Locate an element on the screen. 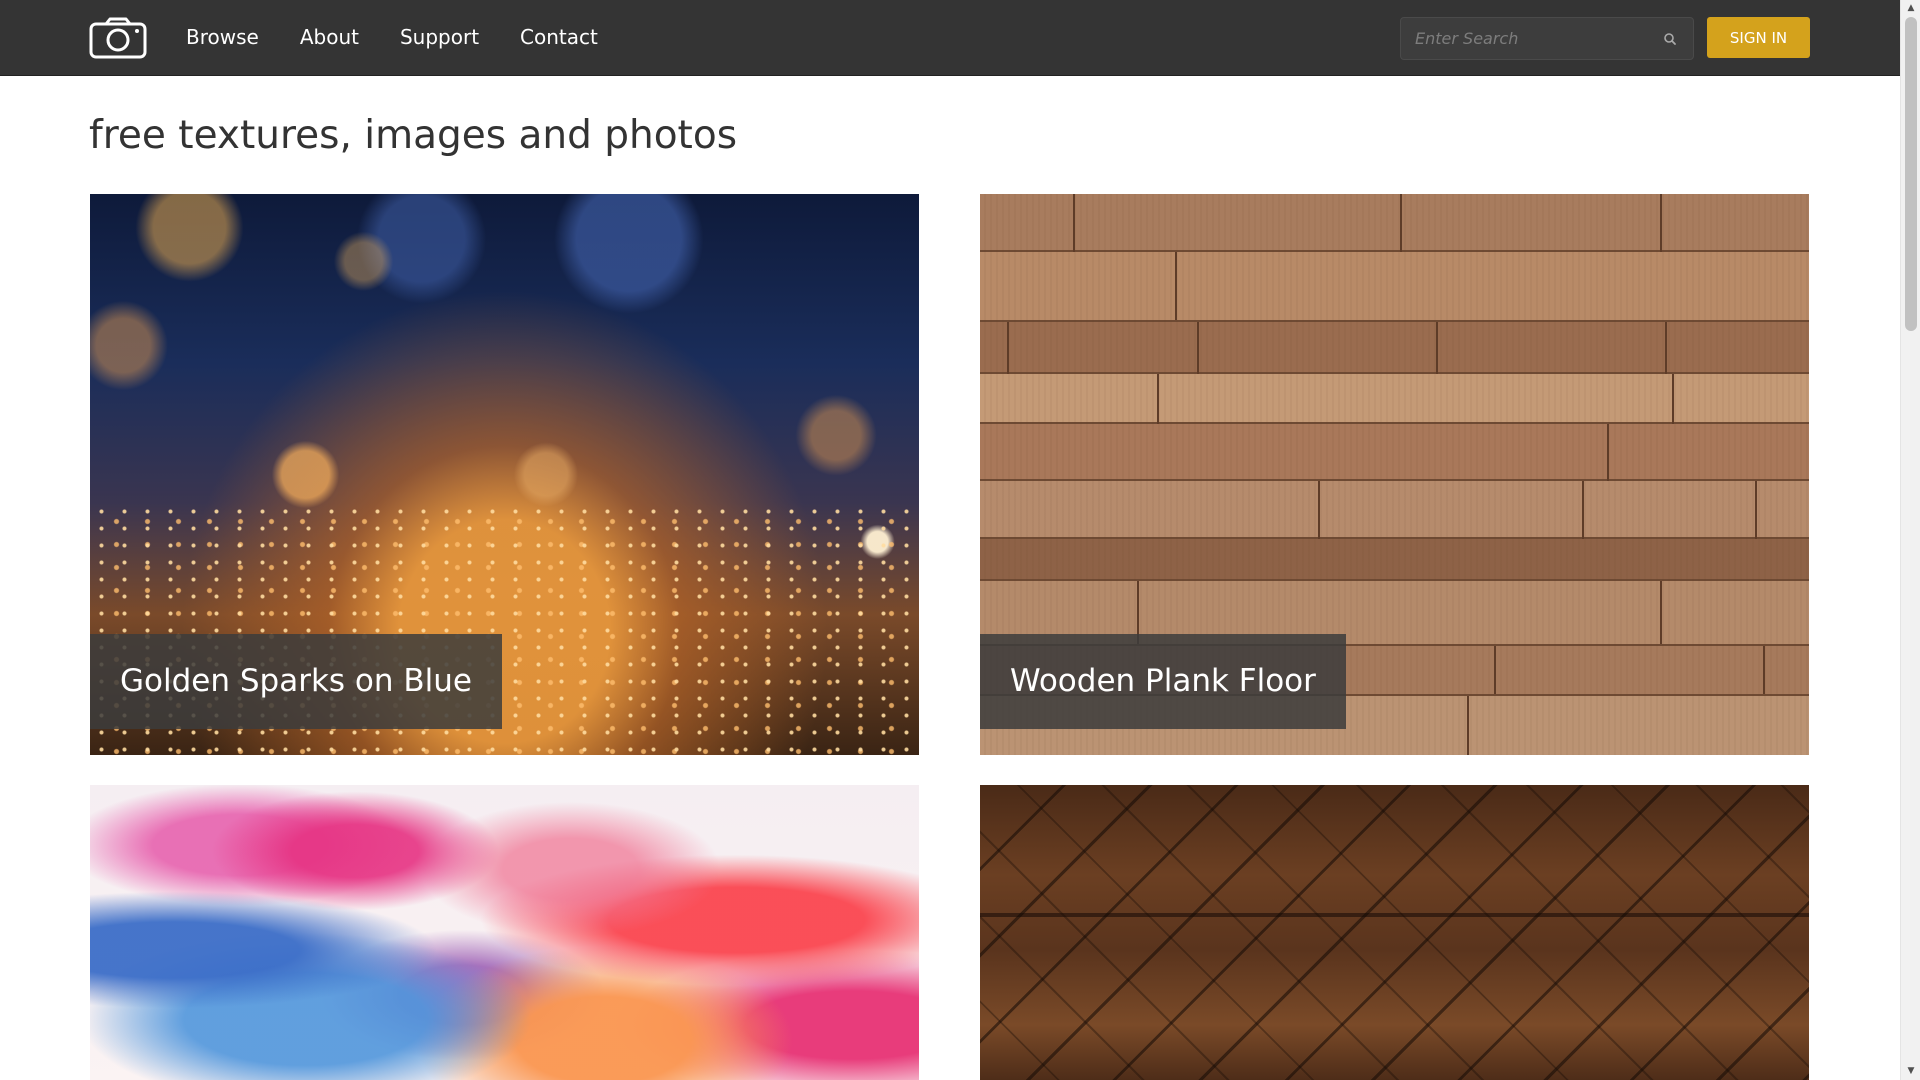 The width and height of the screenshot is (1920, 1080). main-nav: Browse About Support Contact is located at coordinates (412, 37).